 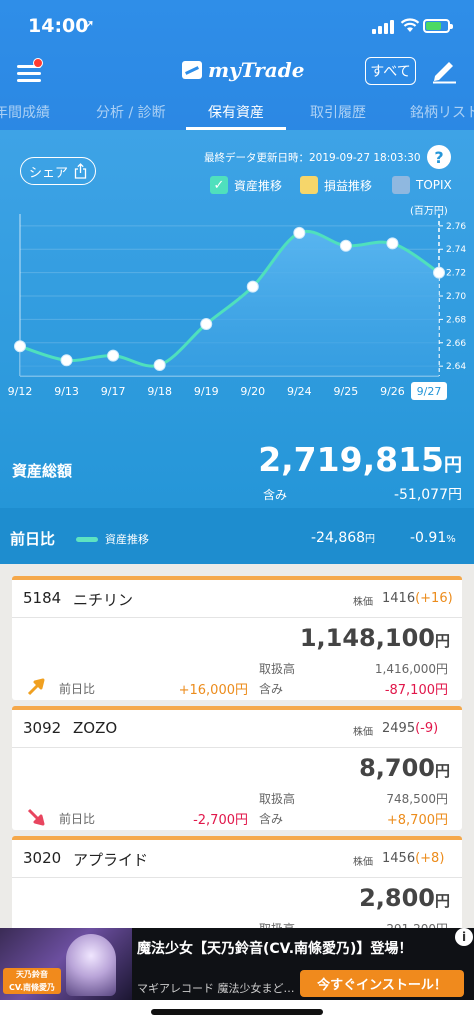 I want to click on holding-value: 2,800円, so click(x=404, y=898).